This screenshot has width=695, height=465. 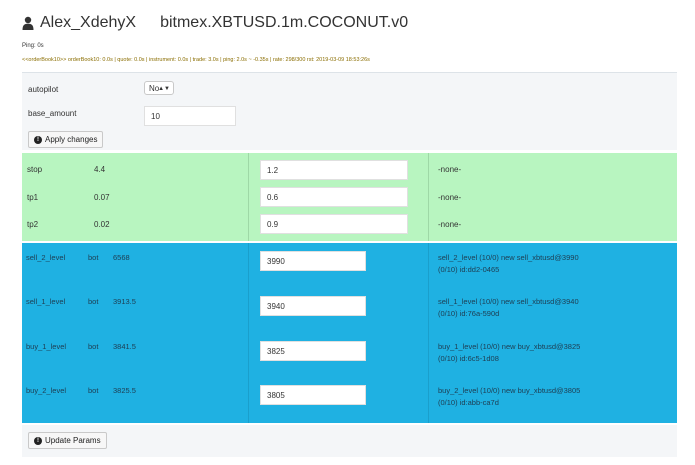 What do you see at coordinates (313, 395) in the screenshot?
I see `level-input: 3805` at bounding box center [313, 395].